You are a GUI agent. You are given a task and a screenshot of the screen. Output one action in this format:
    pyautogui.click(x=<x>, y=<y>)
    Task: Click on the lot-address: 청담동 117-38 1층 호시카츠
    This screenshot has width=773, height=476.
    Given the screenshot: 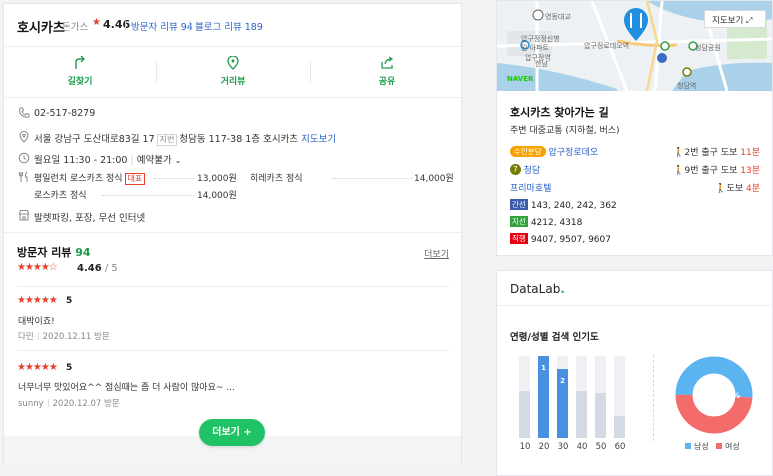 What is the action you would take?
    pyautogui.click(x=239, y=139)
    